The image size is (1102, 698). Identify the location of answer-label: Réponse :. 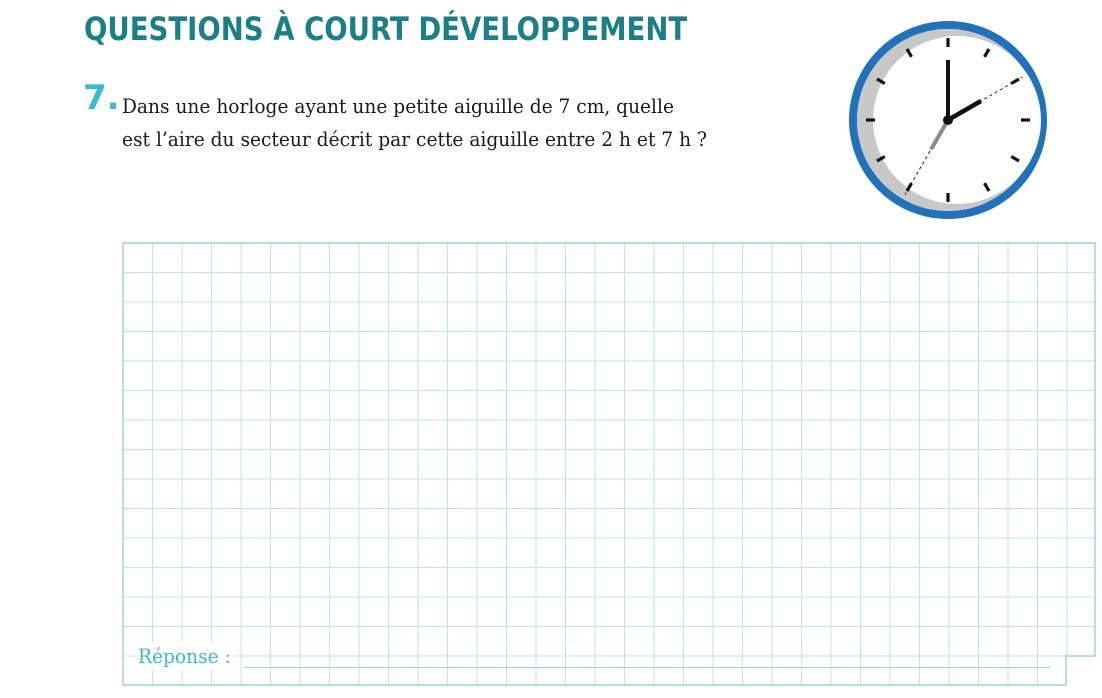
(186, 656).